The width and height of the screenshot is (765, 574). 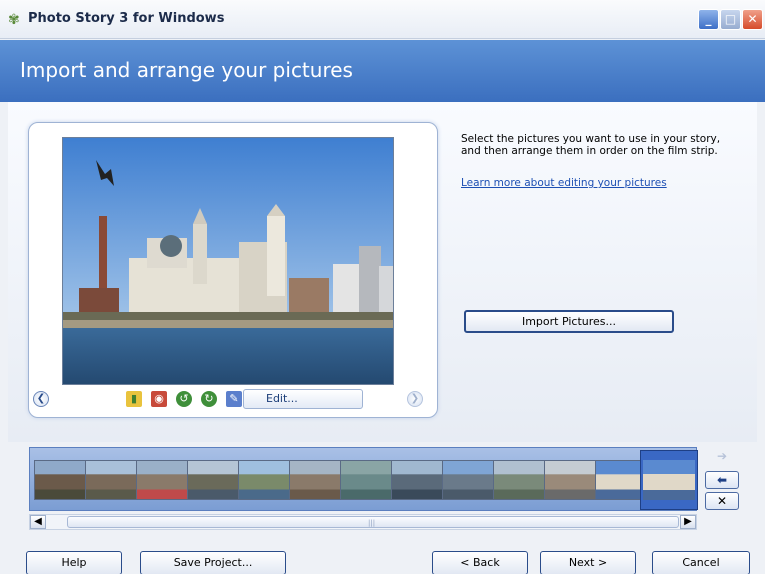 What do you see at coordinates (209, 399) in the screenshot?
I see `rotate-right-icon: ↻` at bounding box center [209, 399].